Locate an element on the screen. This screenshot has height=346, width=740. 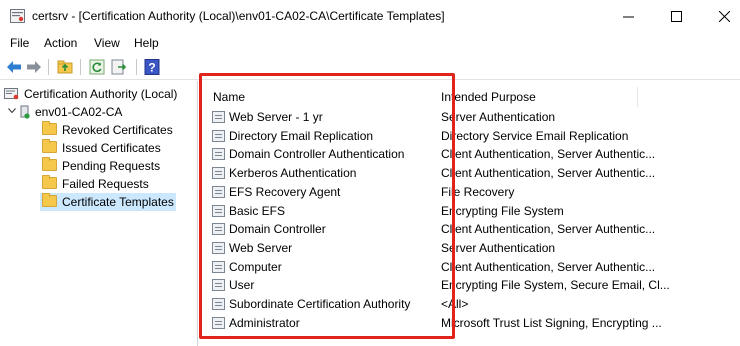
back-arrow-icon is located at coordinates (14, 67).